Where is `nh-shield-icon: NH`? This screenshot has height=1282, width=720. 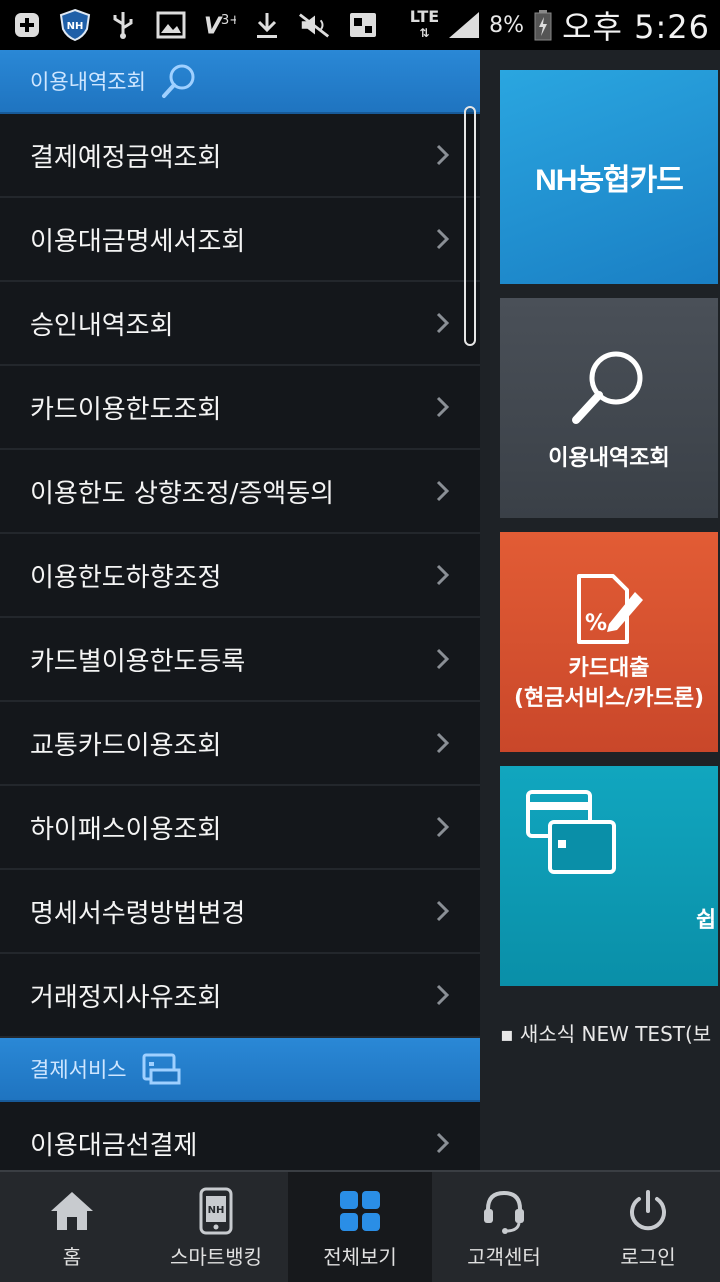 nh-shield-icon: NH is located at coordinates (75, 25).